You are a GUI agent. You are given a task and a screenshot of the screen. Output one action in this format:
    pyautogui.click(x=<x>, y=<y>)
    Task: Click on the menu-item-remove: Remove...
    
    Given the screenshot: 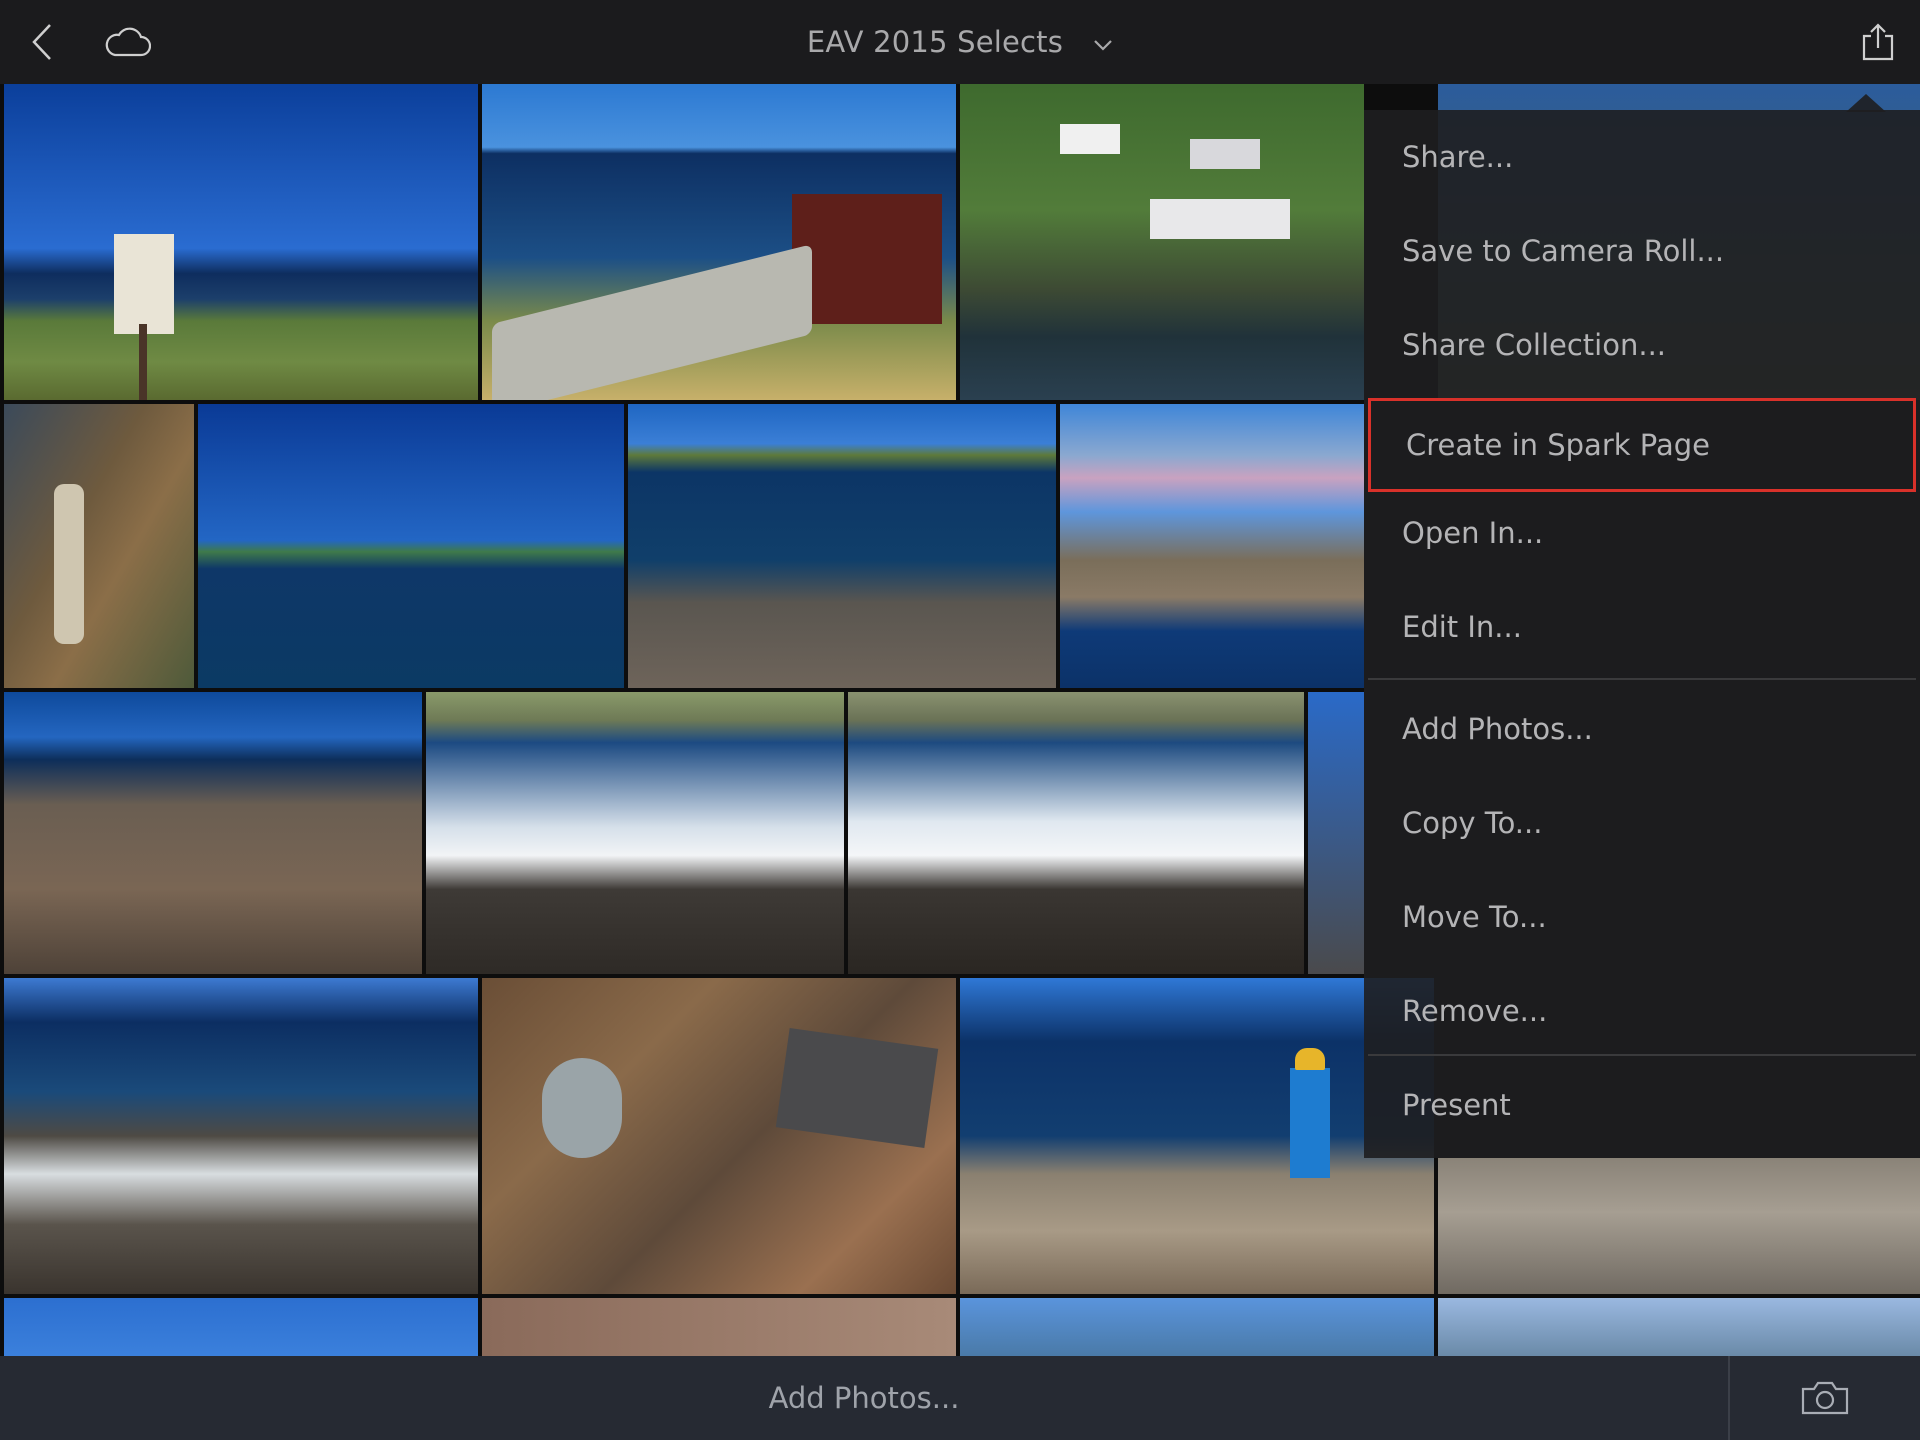 What is the action you would take?
    pyautogui.click(x=1642, y=1011)
    